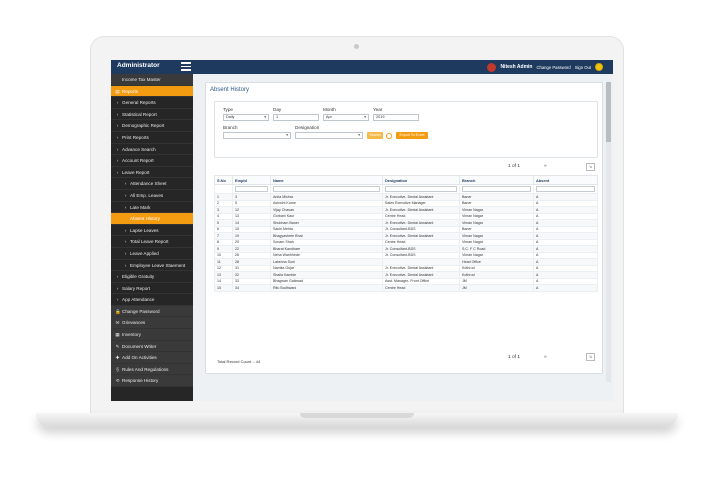 The width and height of the screenshot is (714, 486). I want to click on table-cell: Ritu Budhwani, so click(326, 288).